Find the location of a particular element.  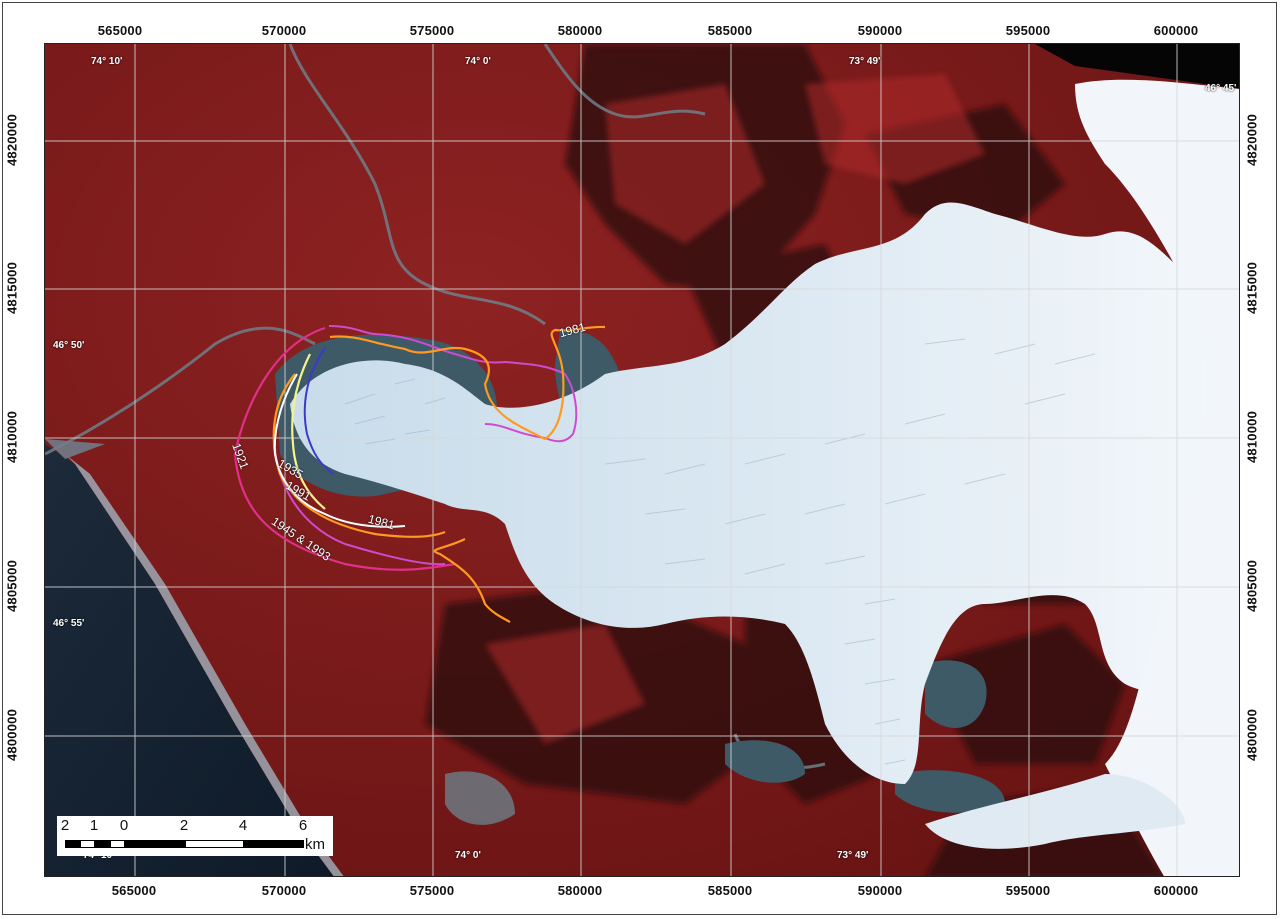

geo-label-lat: 46° 45' is located at coordinates (1221, 88).